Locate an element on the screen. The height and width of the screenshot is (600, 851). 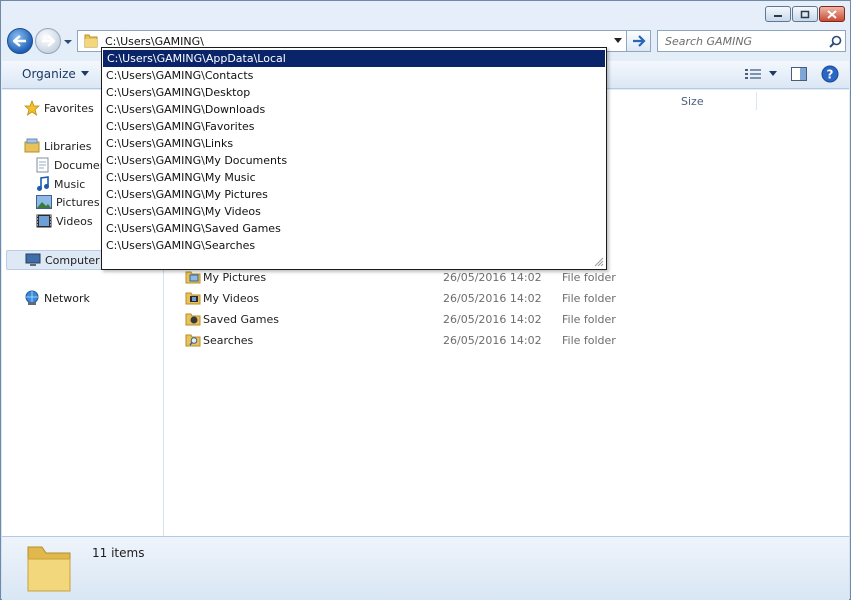
search-box is located at coordinates (751, 41).